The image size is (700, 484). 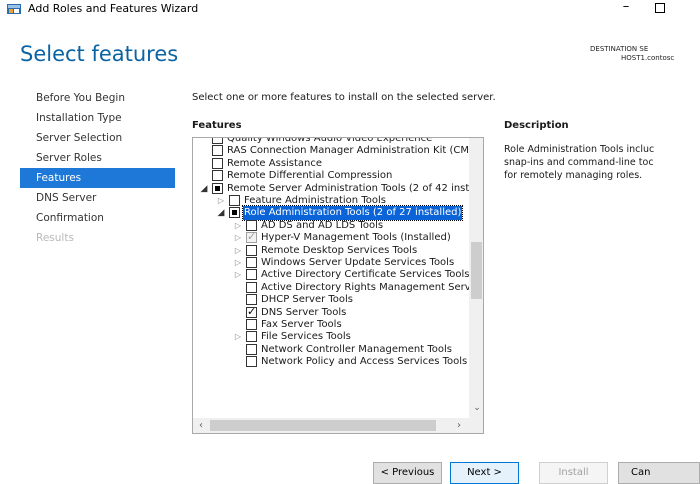 What do you see at coordinates (477, 408) in the screenshot?
I see `scroll-down-icon: ⌄` at bounding box center [477, 408].